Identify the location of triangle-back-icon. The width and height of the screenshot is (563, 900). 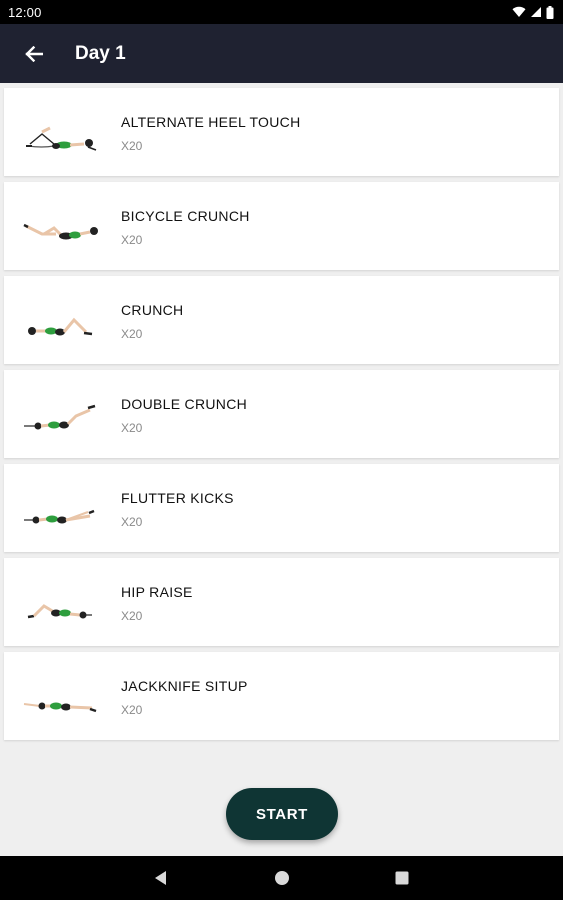
(160, 878).